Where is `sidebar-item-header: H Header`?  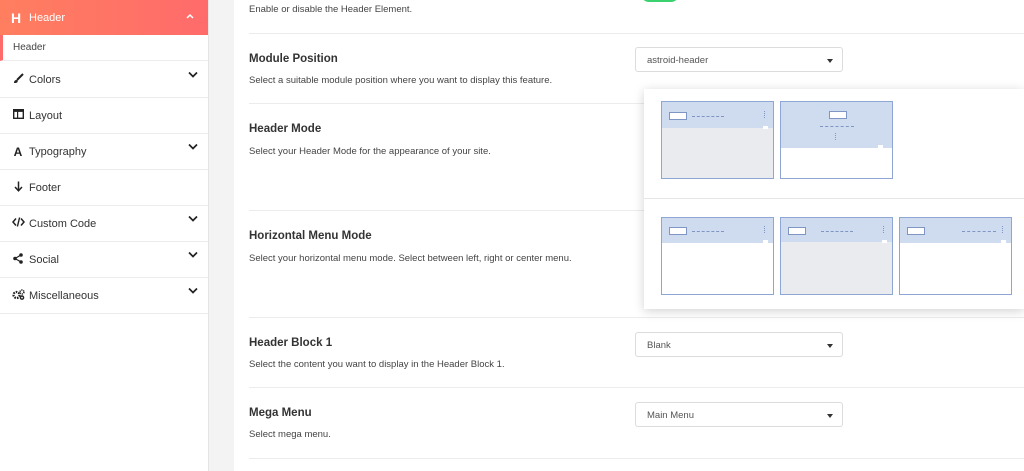
sidebar-item-header: H Header is located at coordinates (104, 17).